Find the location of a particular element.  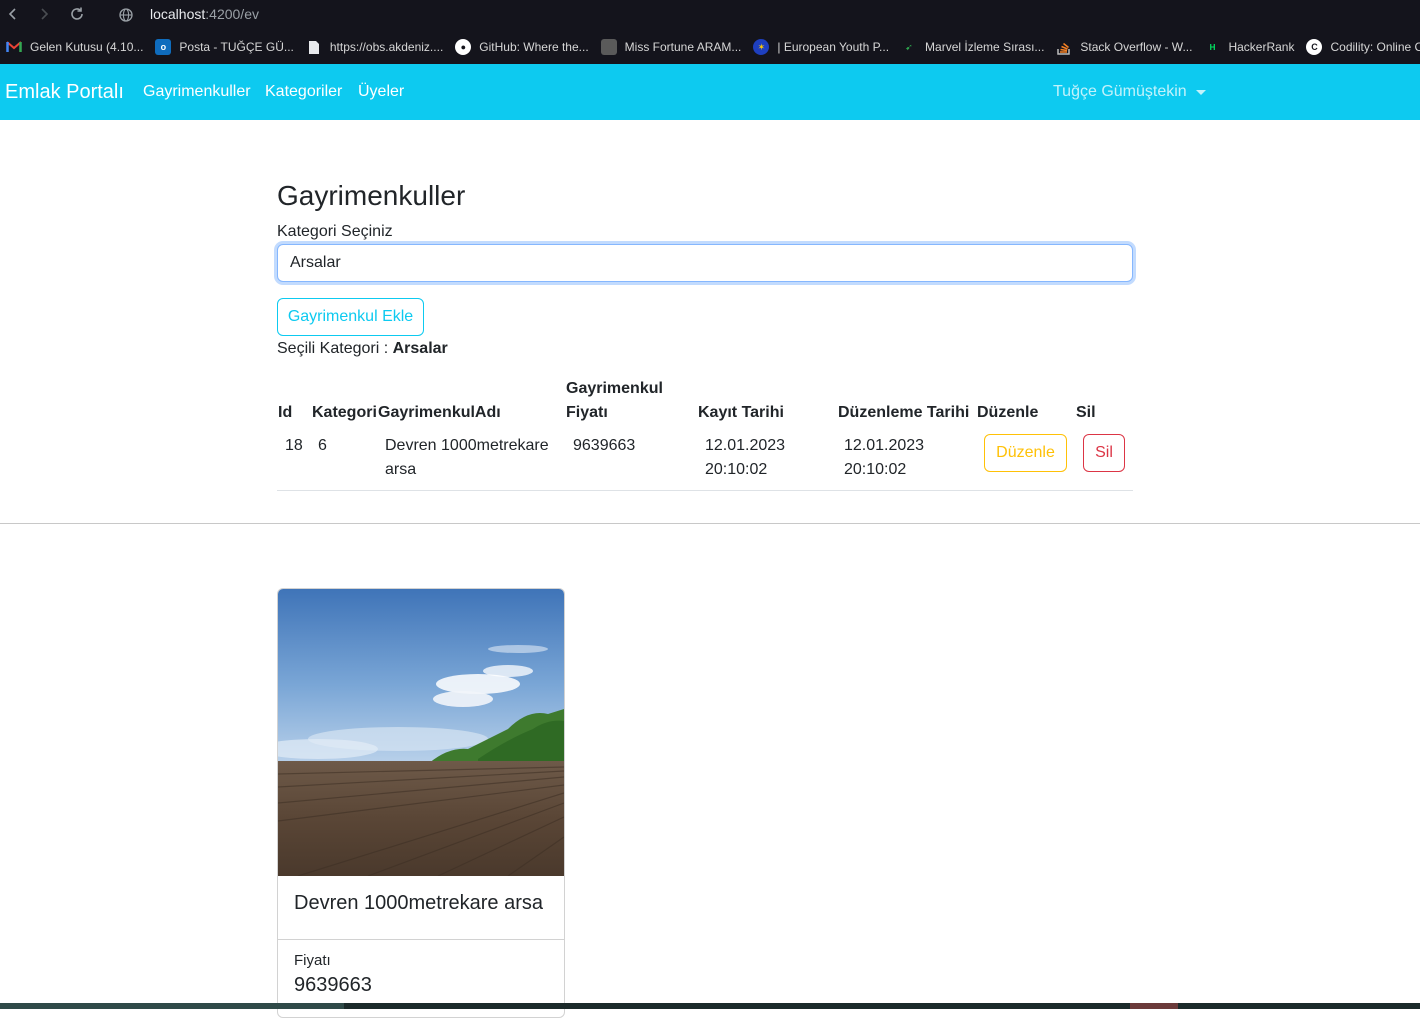

bookmark-label: HackerRank is located at coordinates (1261, 47).